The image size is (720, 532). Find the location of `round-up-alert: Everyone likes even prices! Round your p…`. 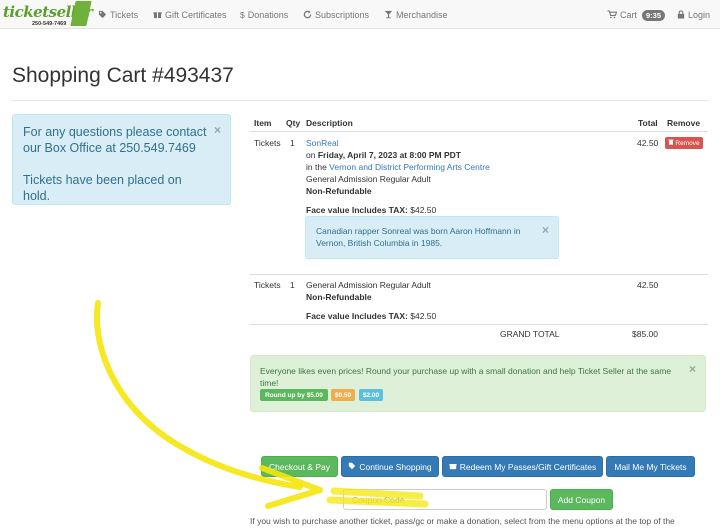

round-up-alert: Everyone likes even prices! Round your p… is located at coordinates (478, 383).